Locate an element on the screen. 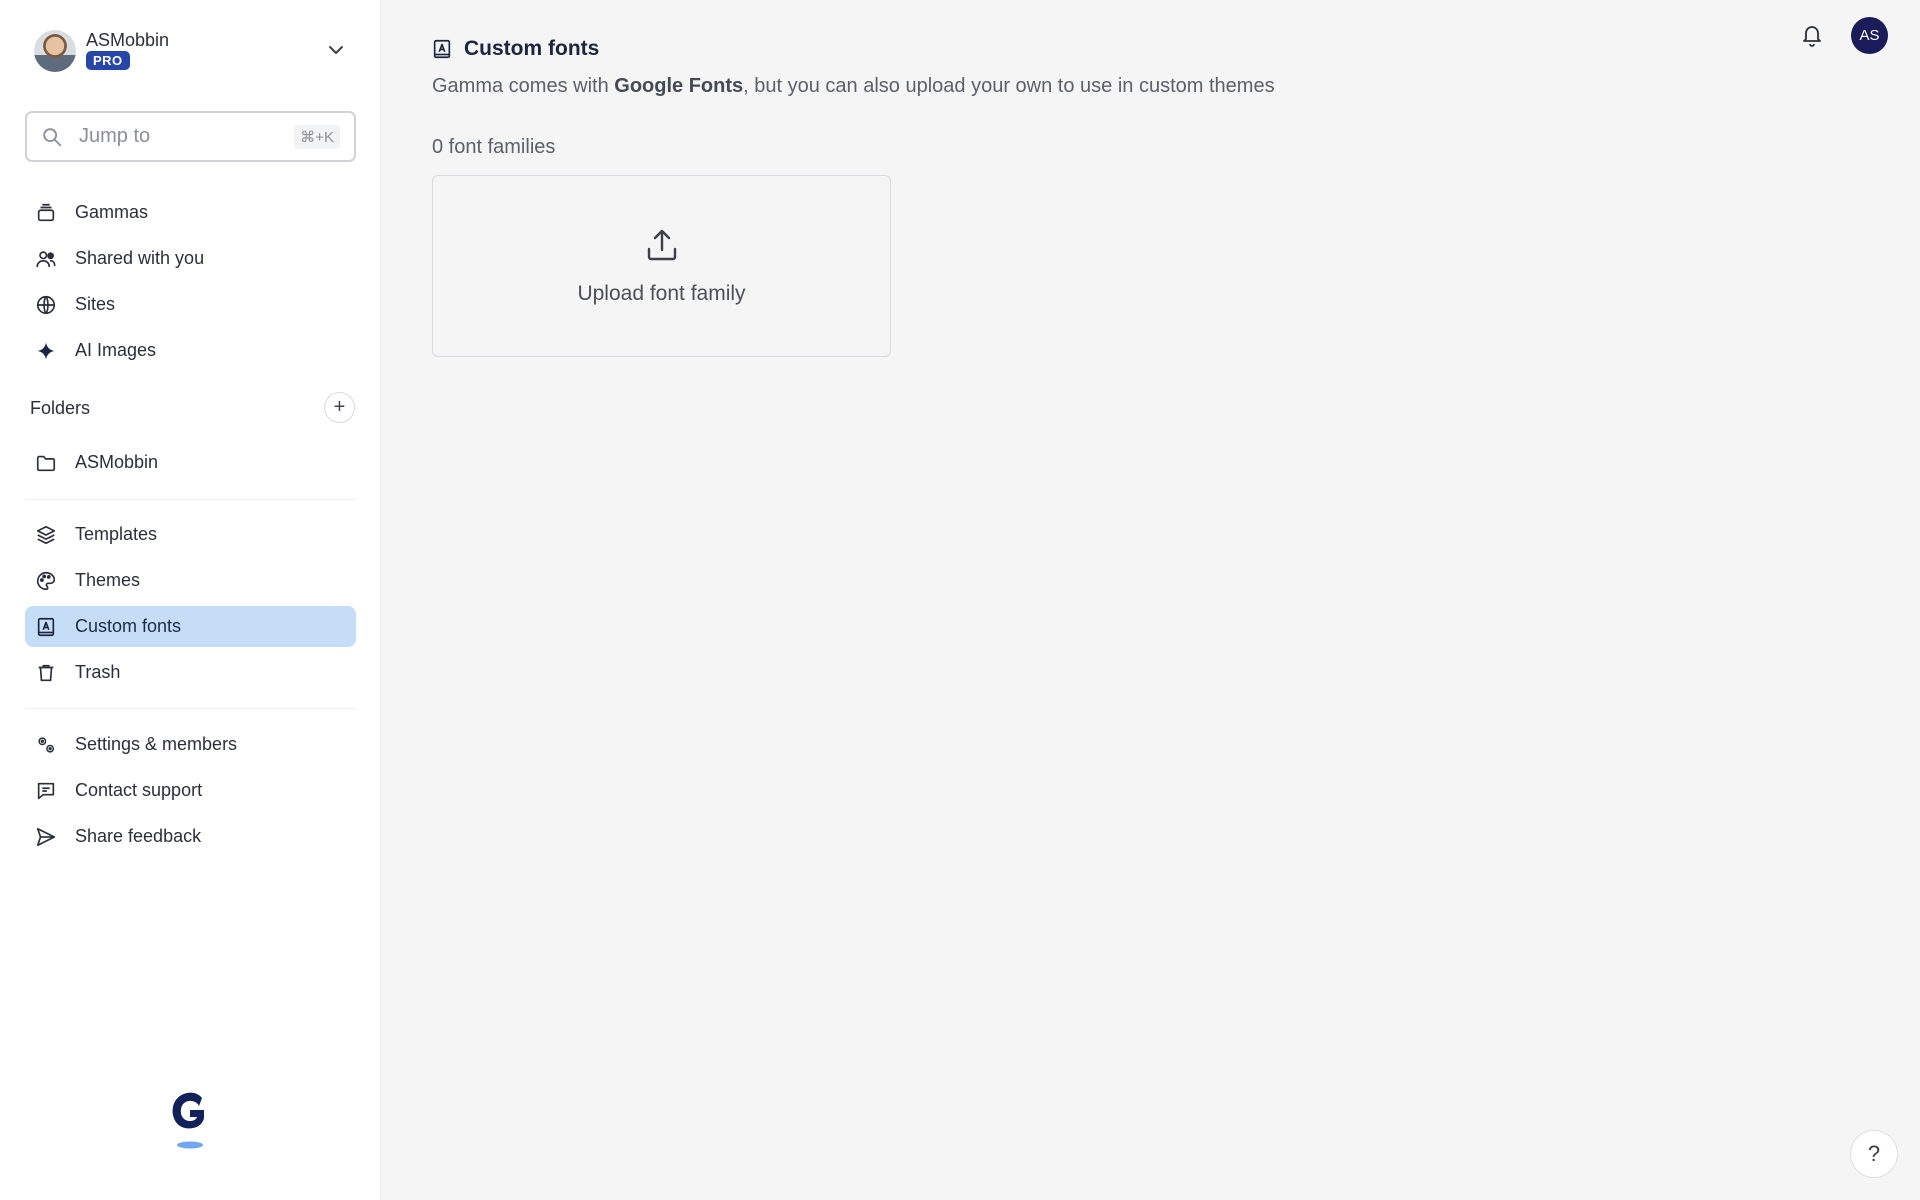  sidebar-item-gammas: Gammas is located at coordinates (190, 212).